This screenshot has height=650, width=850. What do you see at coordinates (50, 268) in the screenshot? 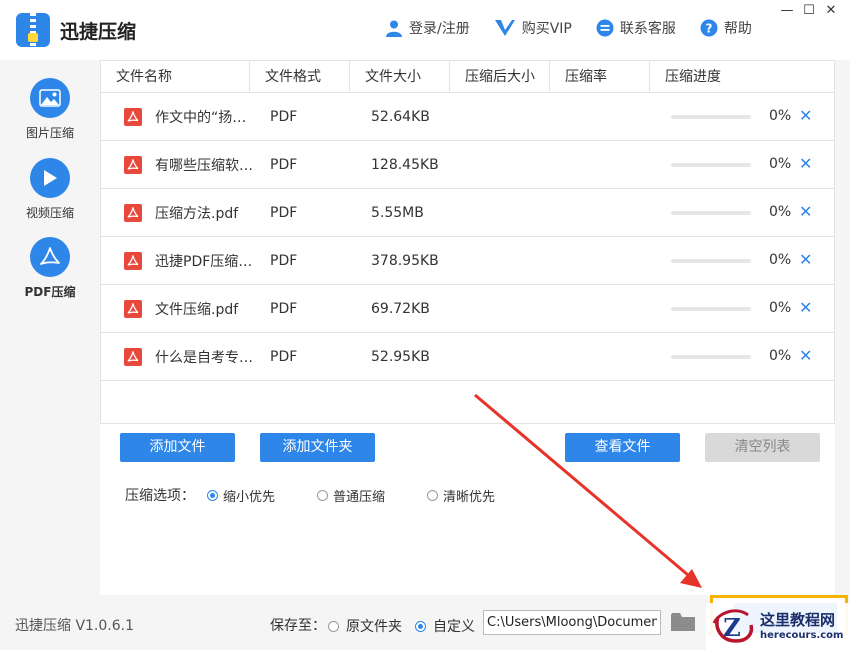
I see `sidebar-item-pdf-compress: PDF压缩` at bounding box center [50, 268].